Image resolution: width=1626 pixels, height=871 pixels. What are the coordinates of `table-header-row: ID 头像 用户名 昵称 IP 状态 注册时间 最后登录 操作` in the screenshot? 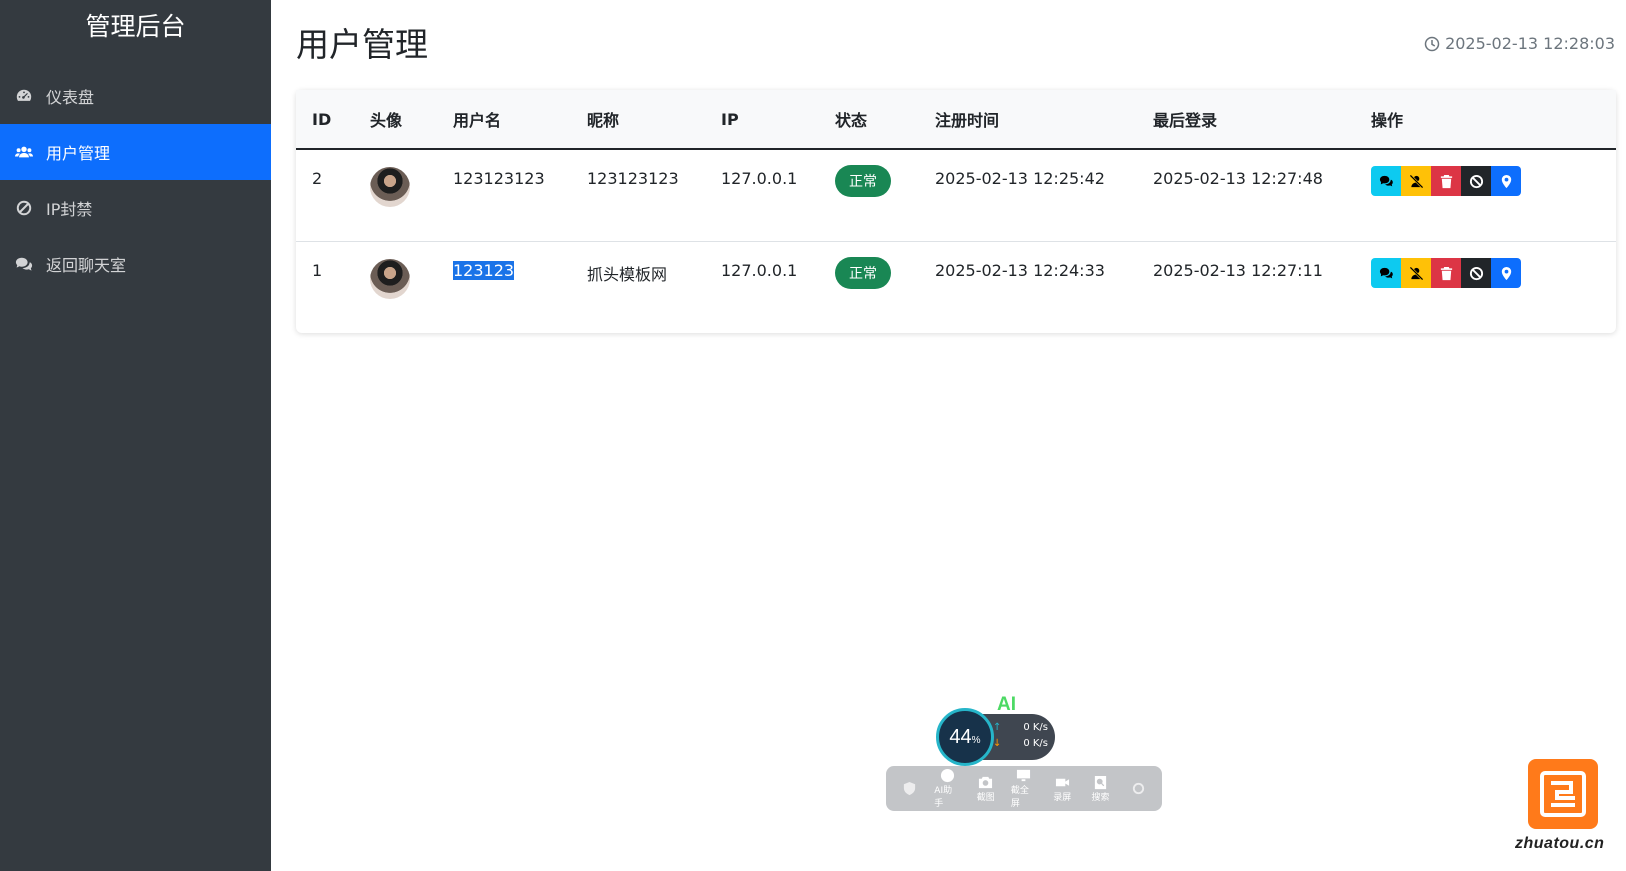 It's located at (956, 120).